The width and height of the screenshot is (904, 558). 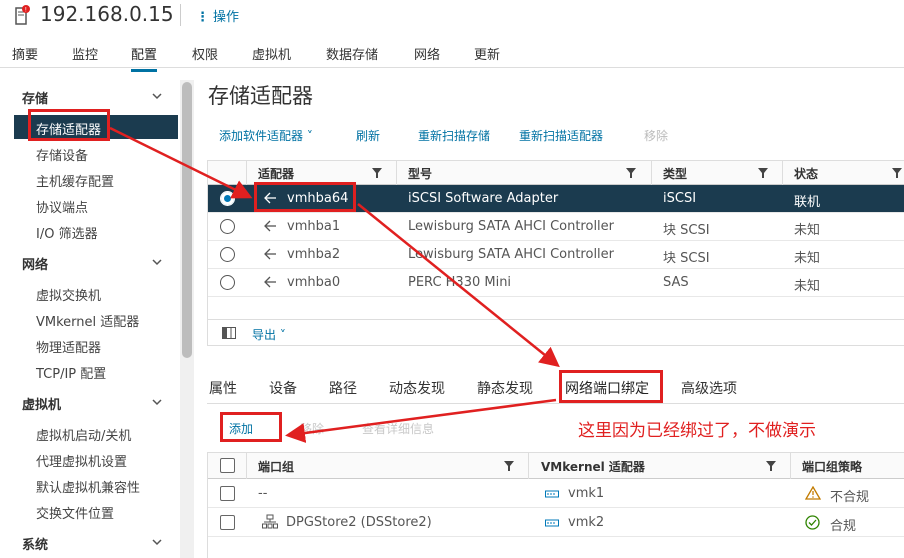 I want to click on sidebar-scroll-thumb, so click(x=187, y=220).